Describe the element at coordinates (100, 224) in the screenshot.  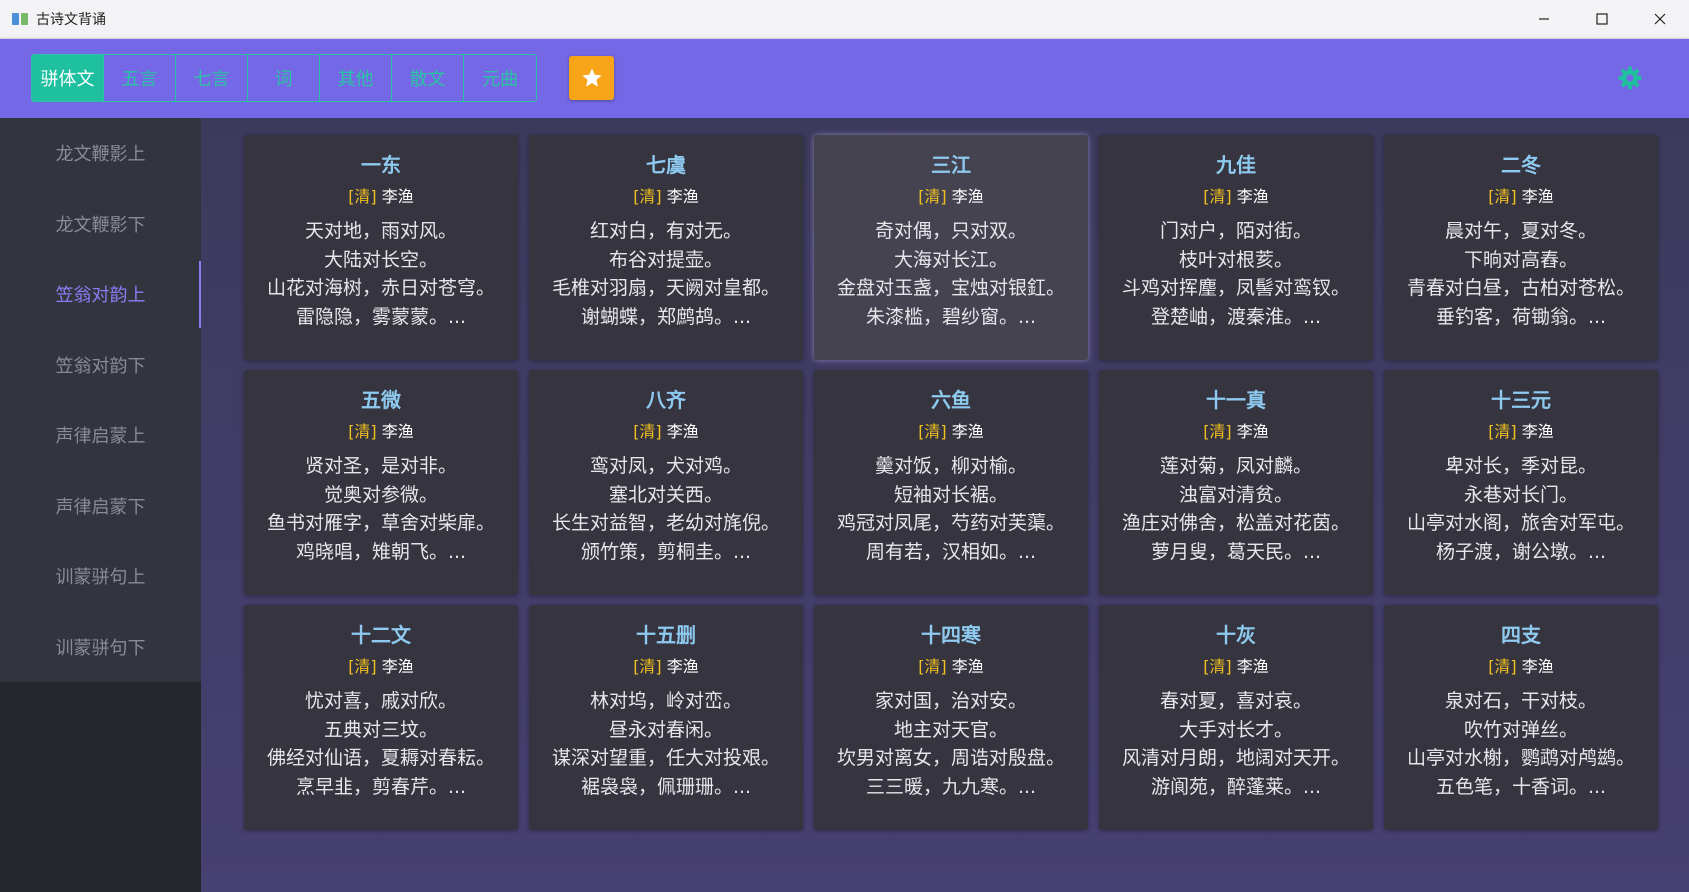
I see `sidebar-item-longwen-xia: 龙文鞭影下` at that location.